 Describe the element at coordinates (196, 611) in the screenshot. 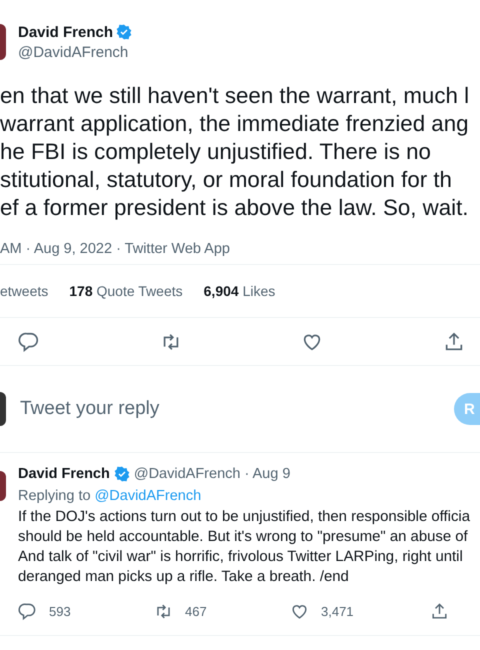

I see `action-count: 467` at that location.